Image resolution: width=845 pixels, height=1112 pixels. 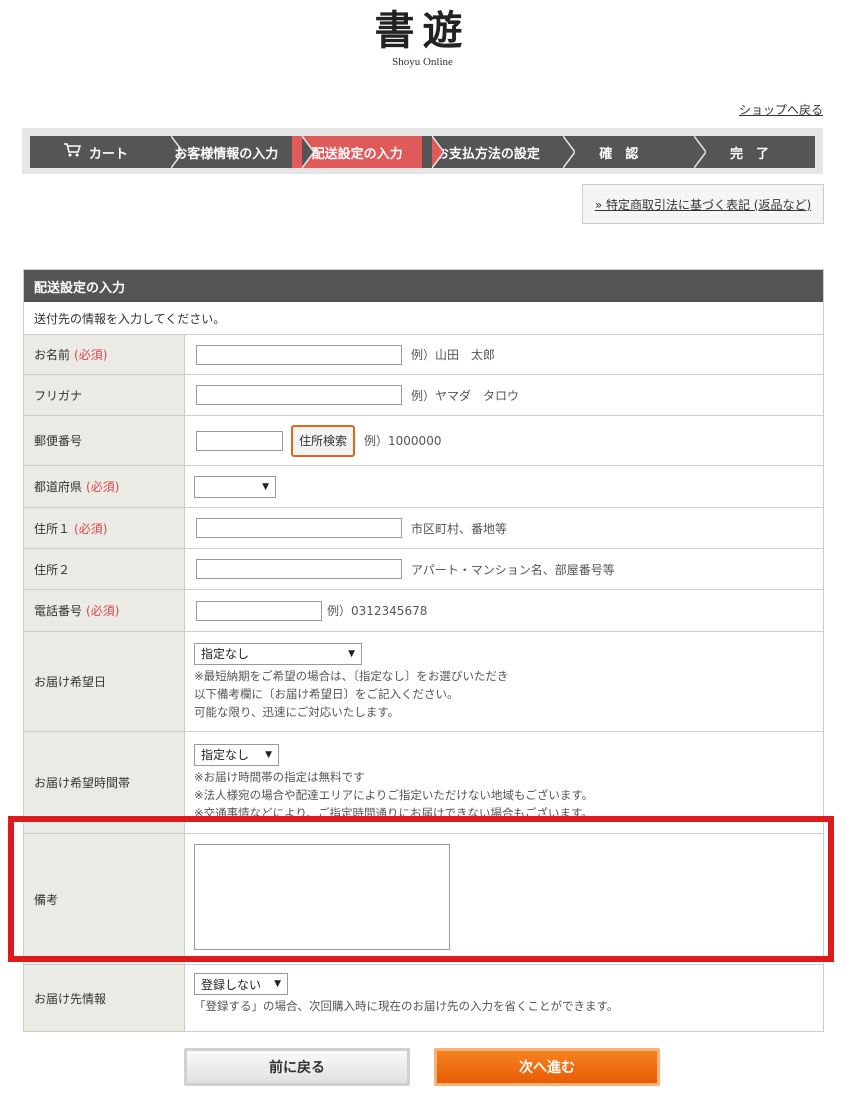 I want to click on delivery-time-note-2: ※法人様宛の場合や配達エリアによりご指定いただけない地域もございます。, so click(x=394, y=794).